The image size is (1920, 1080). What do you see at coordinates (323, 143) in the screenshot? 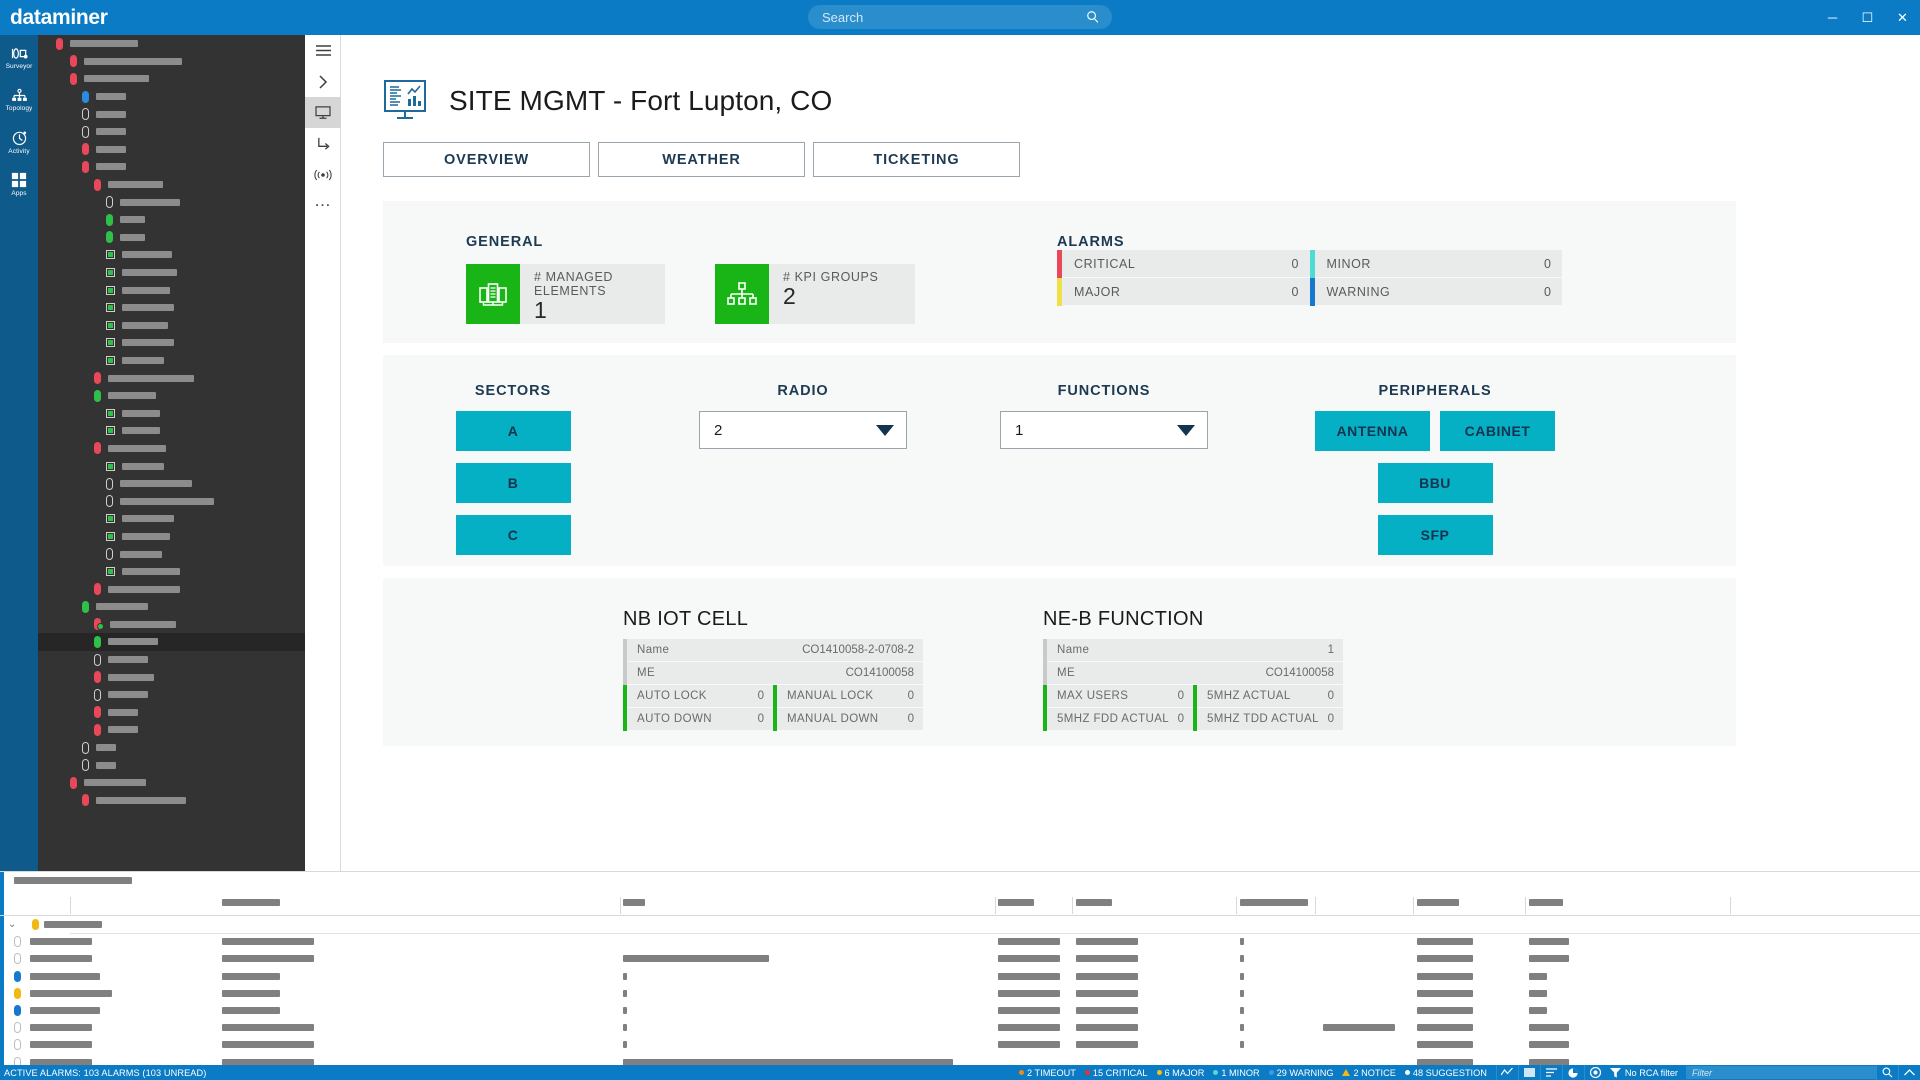
I see `flow-icon` at bounding box center [323, 143].